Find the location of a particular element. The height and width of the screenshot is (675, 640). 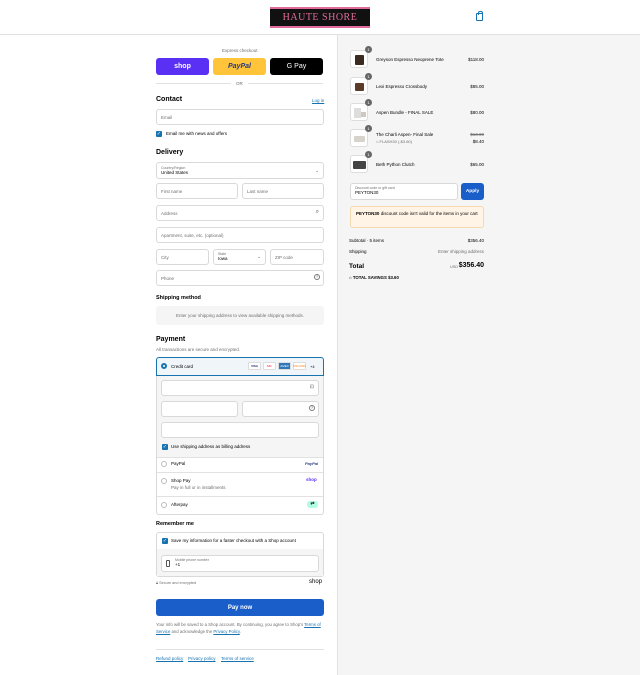

city-field: City is located at coordinates (182, 257).